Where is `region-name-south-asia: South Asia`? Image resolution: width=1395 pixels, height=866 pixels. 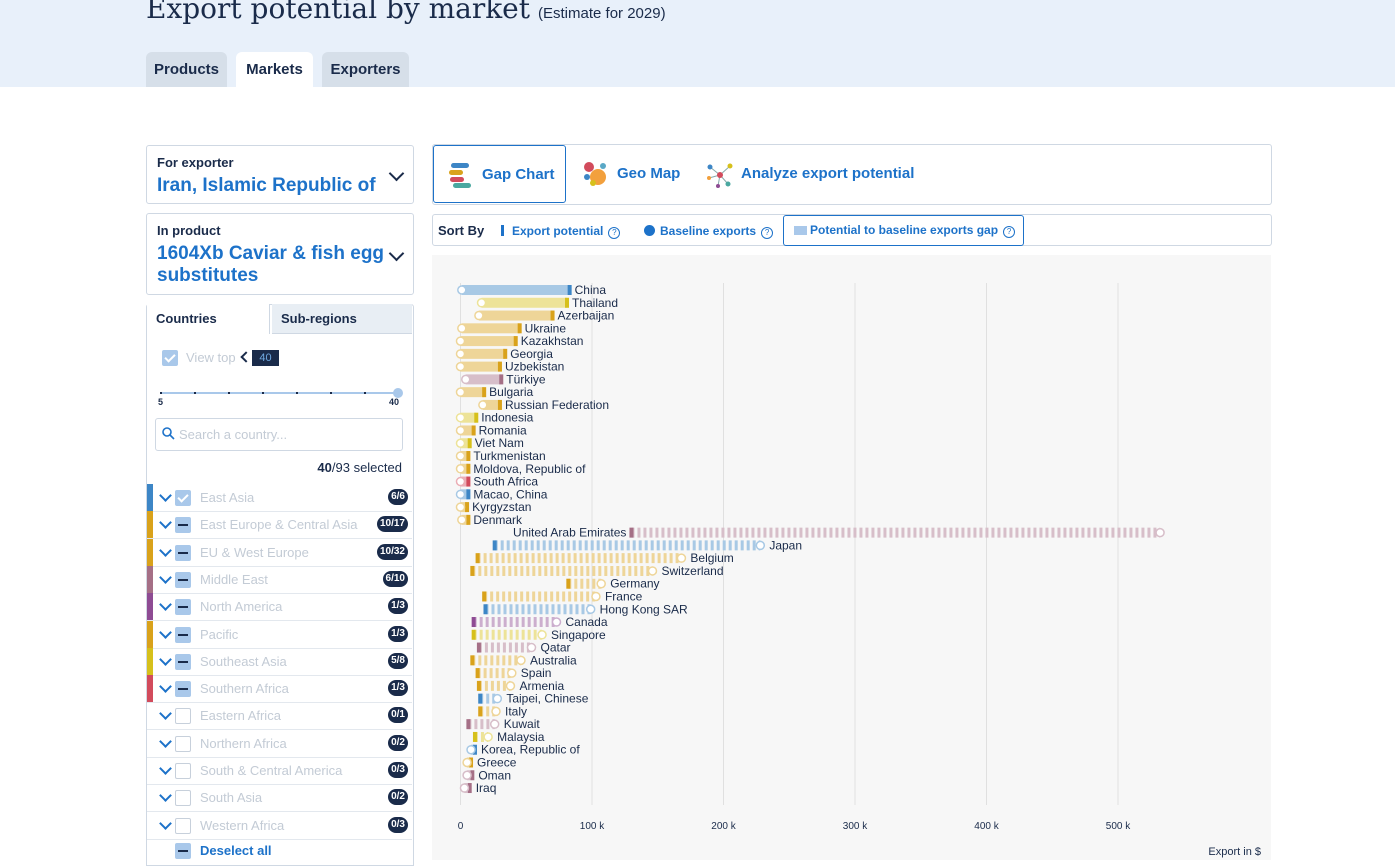 region-name-south-asia: South Asia is located at coordinates (231, 798).